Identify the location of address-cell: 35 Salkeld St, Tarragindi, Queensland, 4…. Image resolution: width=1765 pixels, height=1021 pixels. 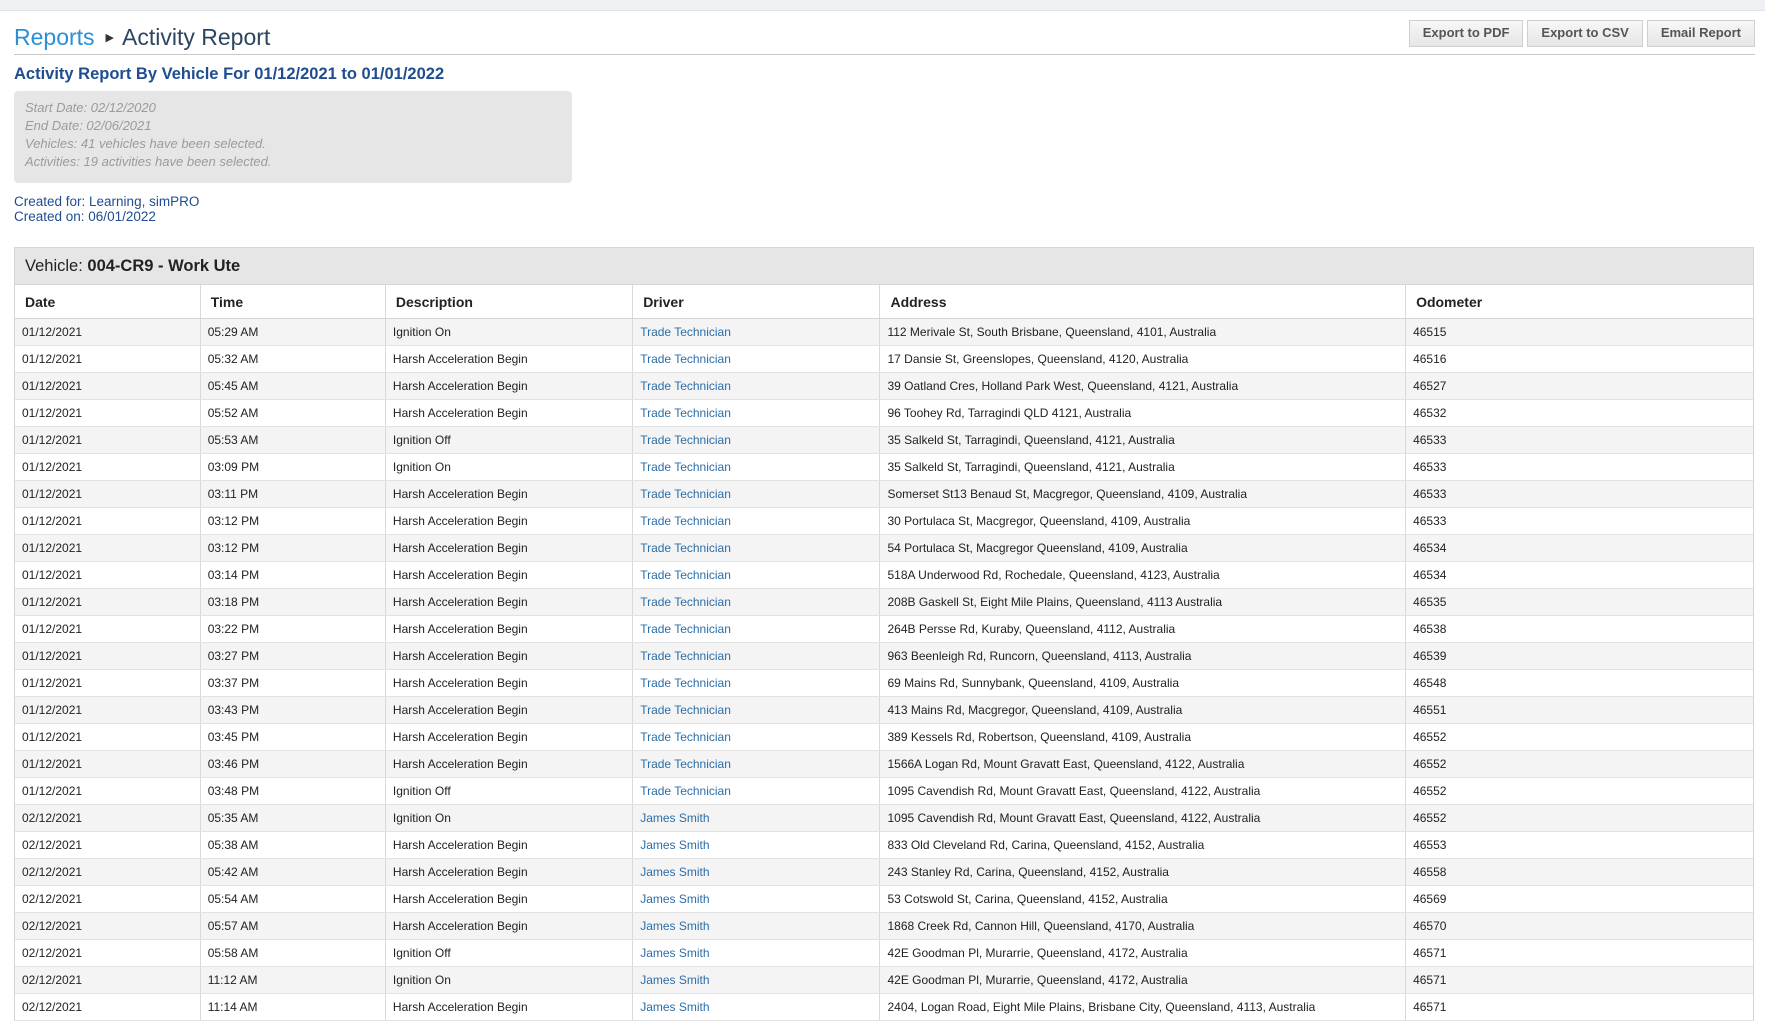
(1143, 440).